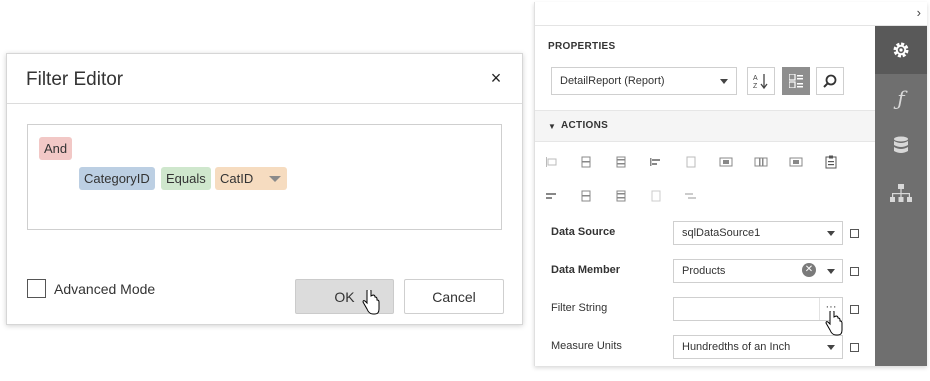  What do you see at coordinates (552, 126) in the screenshot?
I see `collapse-arrow-icon: ▼` at bounding box center [552, 126].